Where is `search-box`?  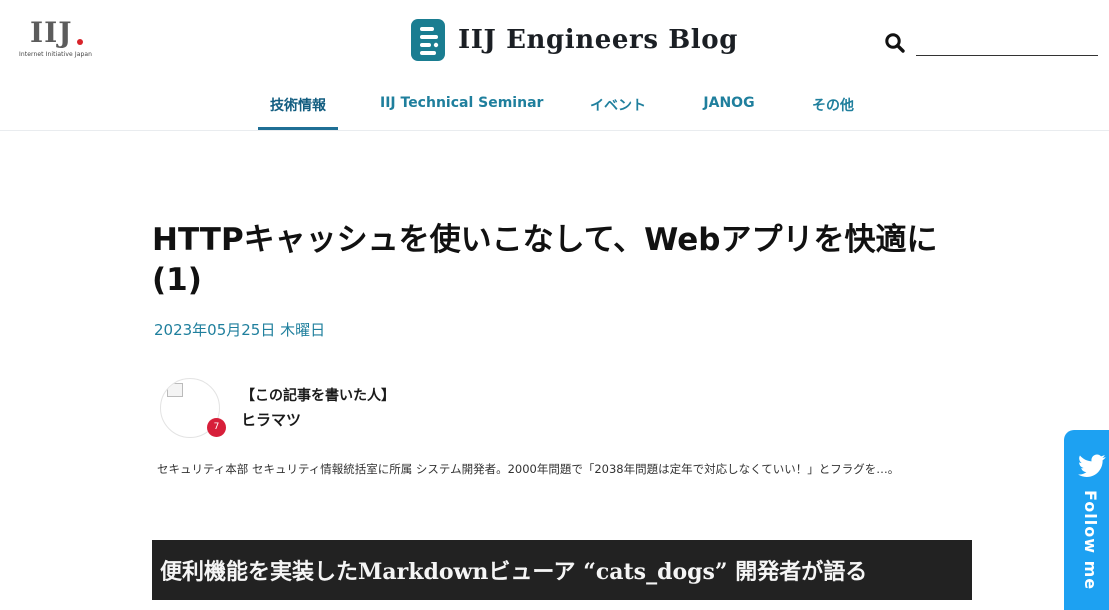 search-box is located at coordinates (991, 44).